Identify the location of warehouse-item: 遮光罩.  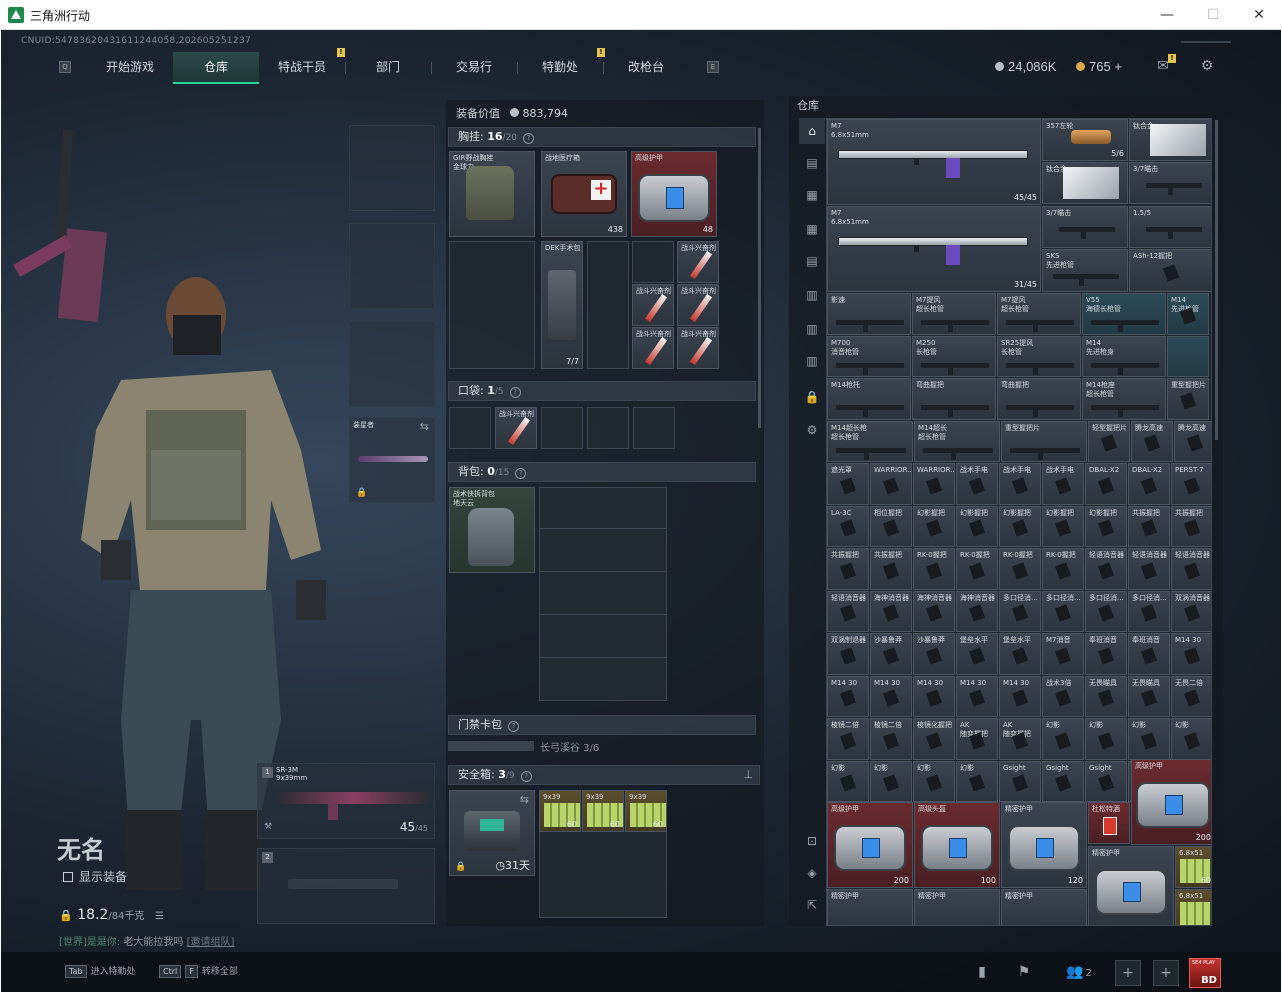
(848, 484).